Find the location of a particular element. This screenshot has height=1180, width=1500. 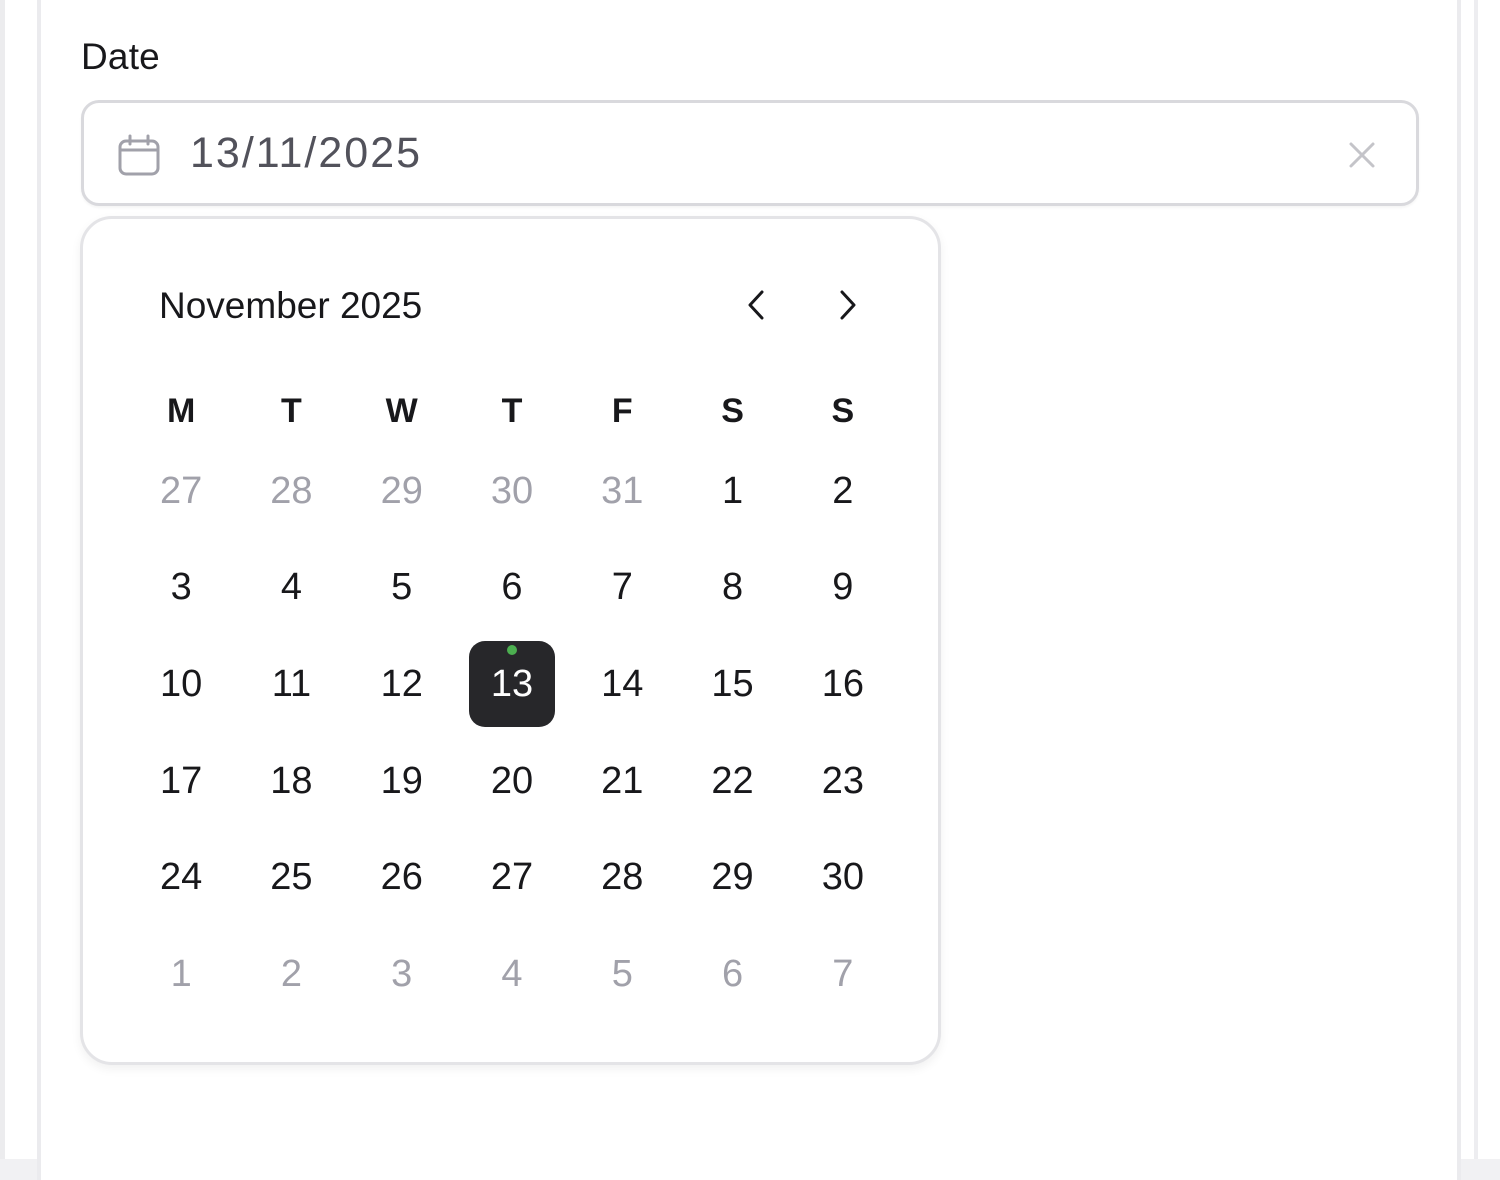

previous-month-button is located at coordinates (757, 305).